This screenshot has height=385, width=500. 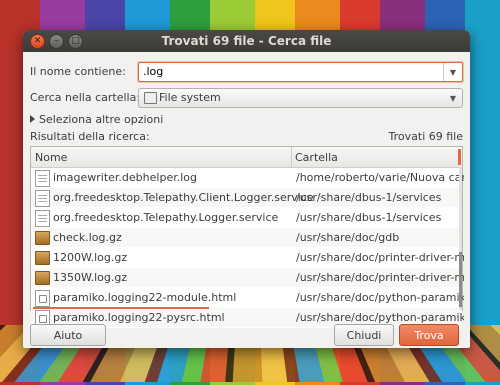 I want to click on file-name: imagewriter.debhelper.log, so click(x=125, y=177).